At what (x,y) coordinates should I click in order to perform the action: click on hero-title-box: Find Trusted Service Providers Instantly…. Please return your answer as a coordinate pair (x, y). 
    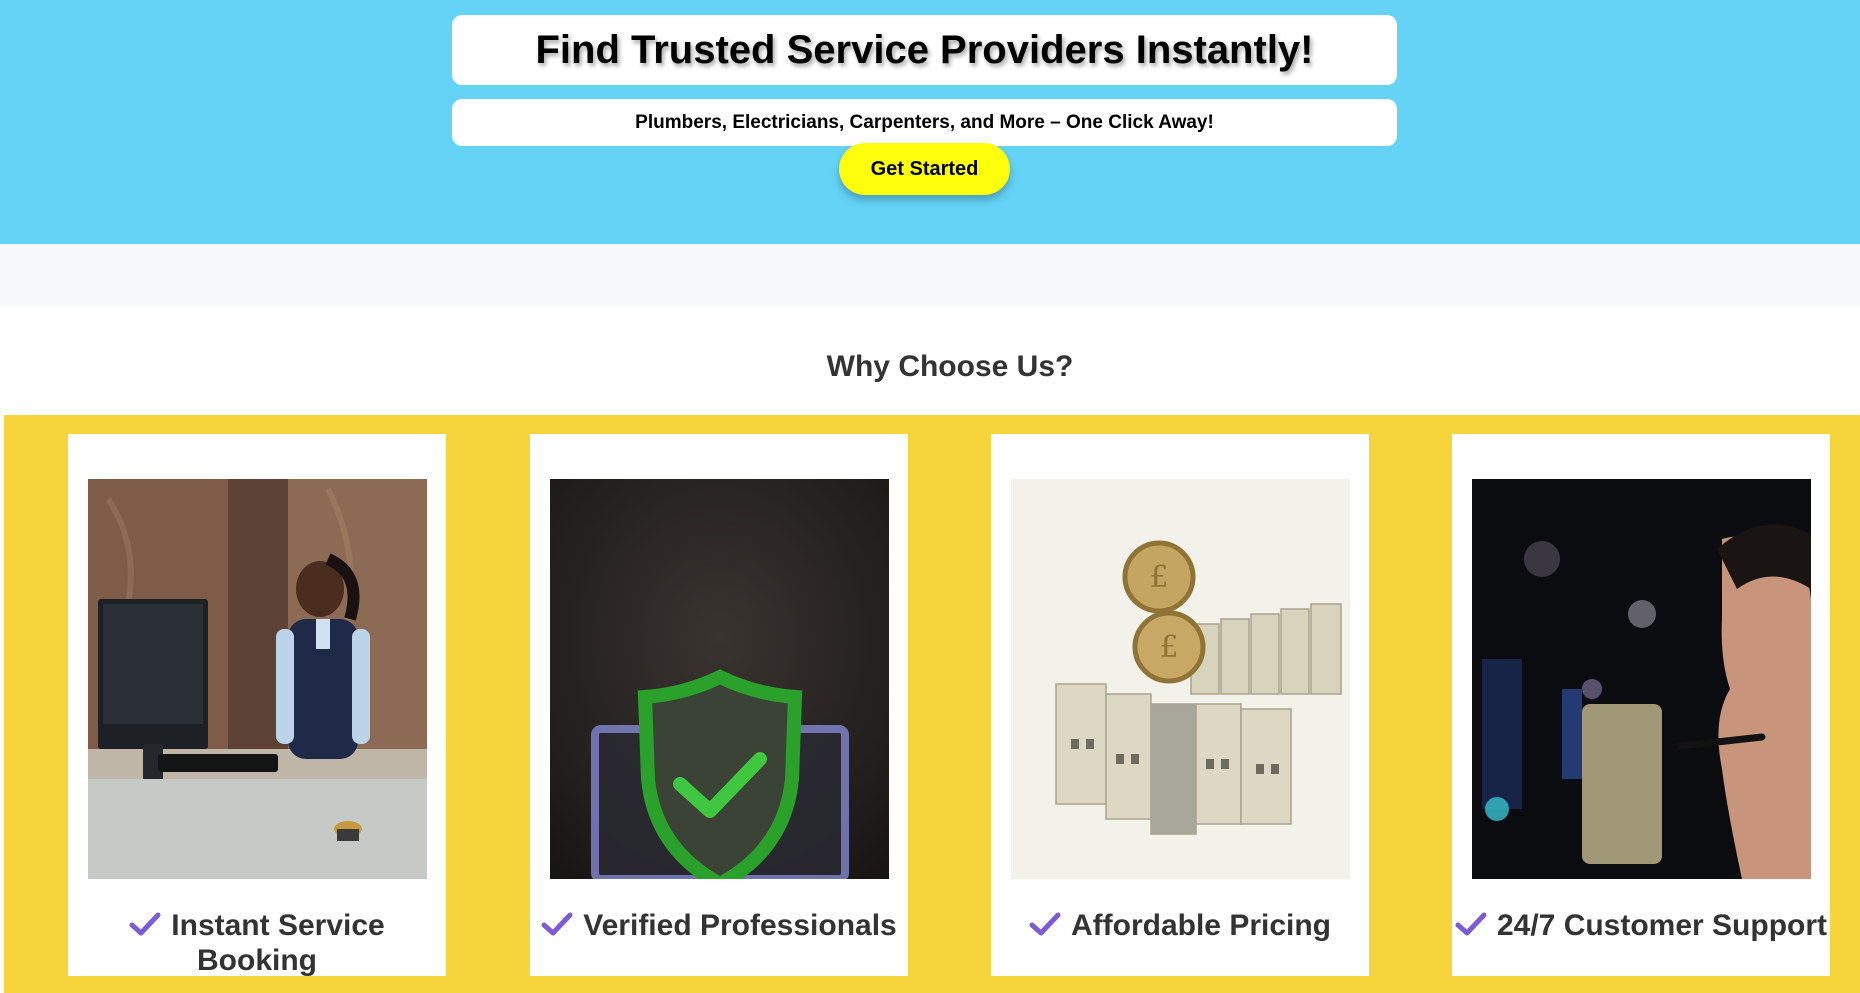
    Looking at the image, I should click on (924, 50).